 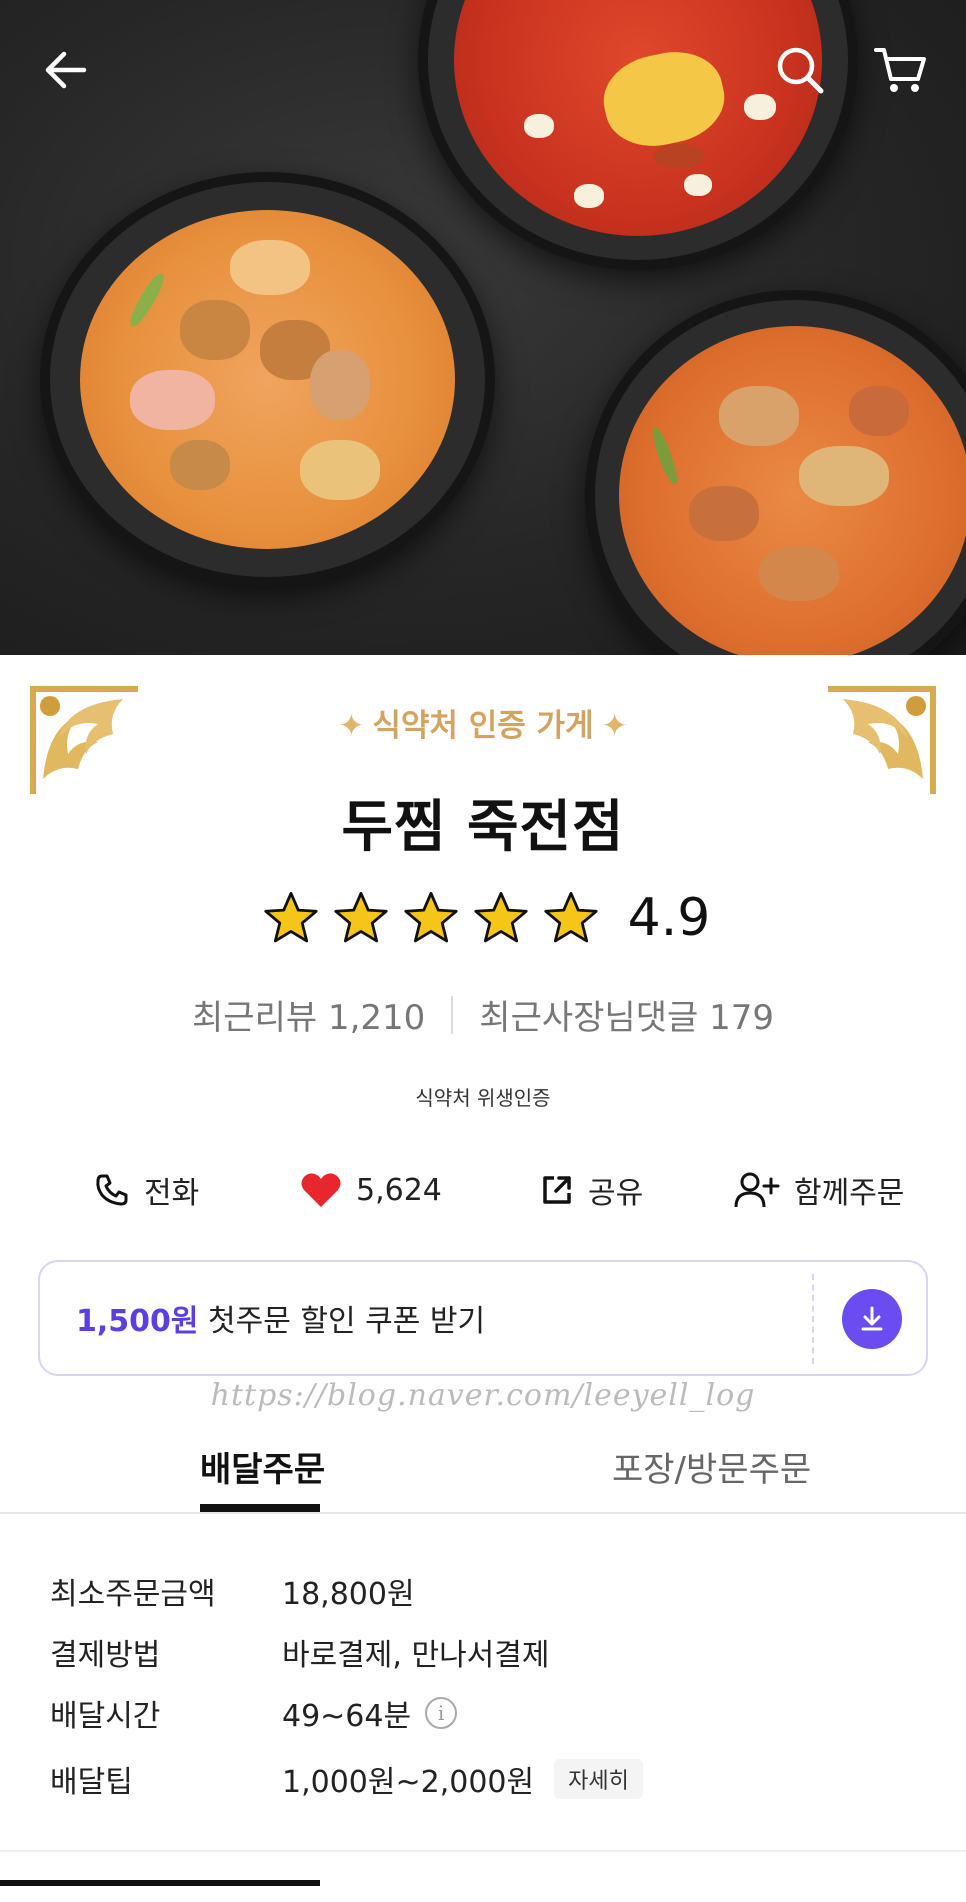 I want to click on delivery-tip-value: 1,000원~2,000원, so click(x=408, y=1782).